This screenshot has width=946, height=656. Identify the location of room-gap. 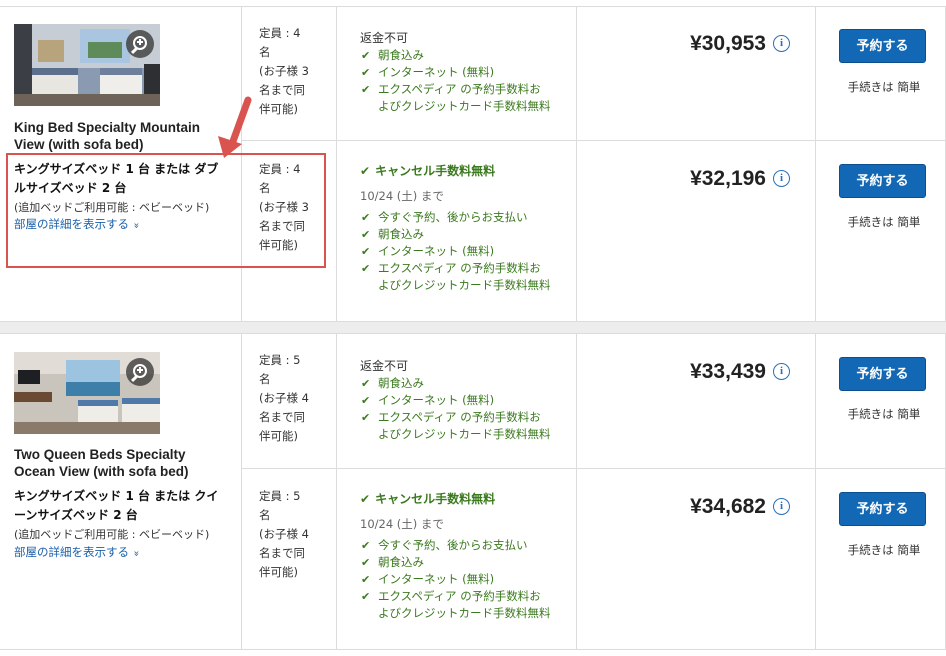
(473, 327).